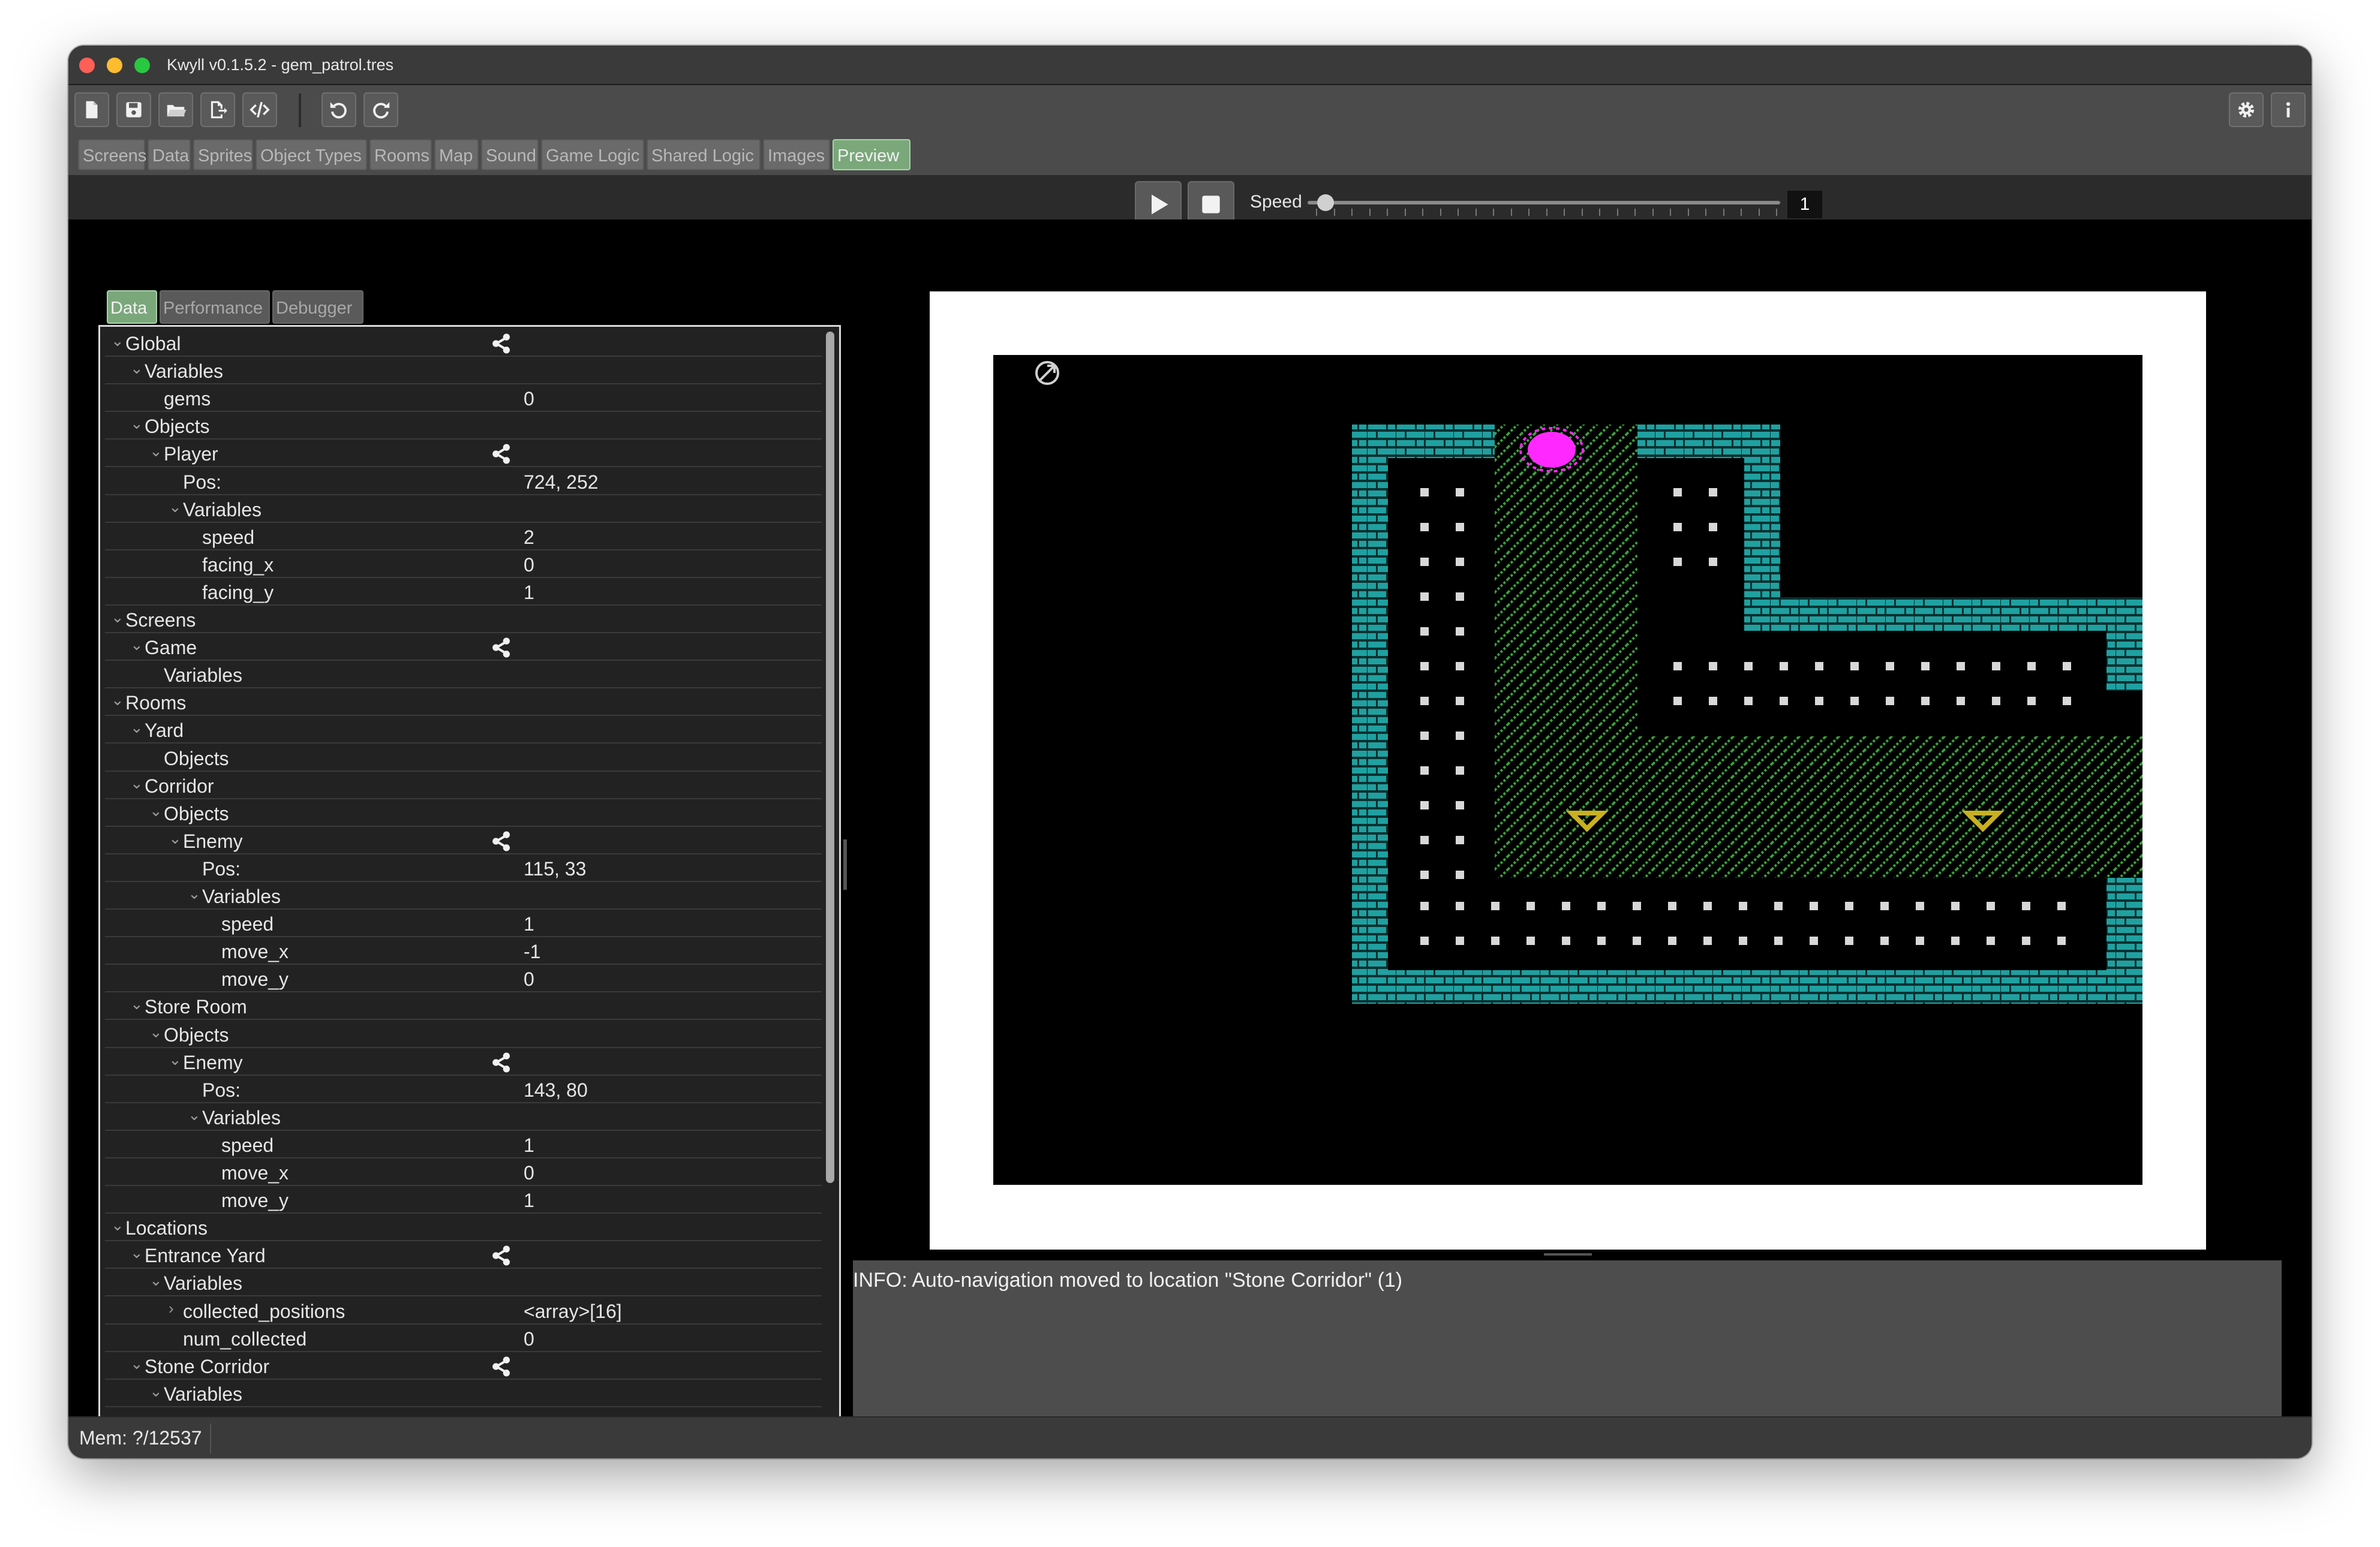  Describe the element at coordinates (87, 65) in the screenshot. I see `close-window-button` at that location.